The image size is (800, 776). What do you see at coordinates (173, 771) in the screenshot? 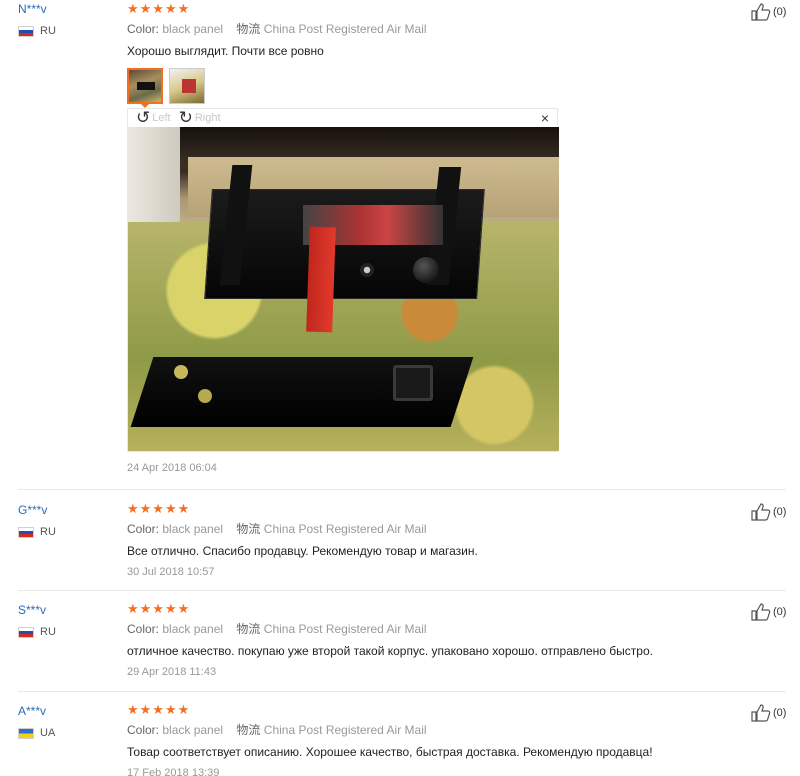
I see `review-date: 17 Feb 2018 13:39` at bounding box center [173, 771].